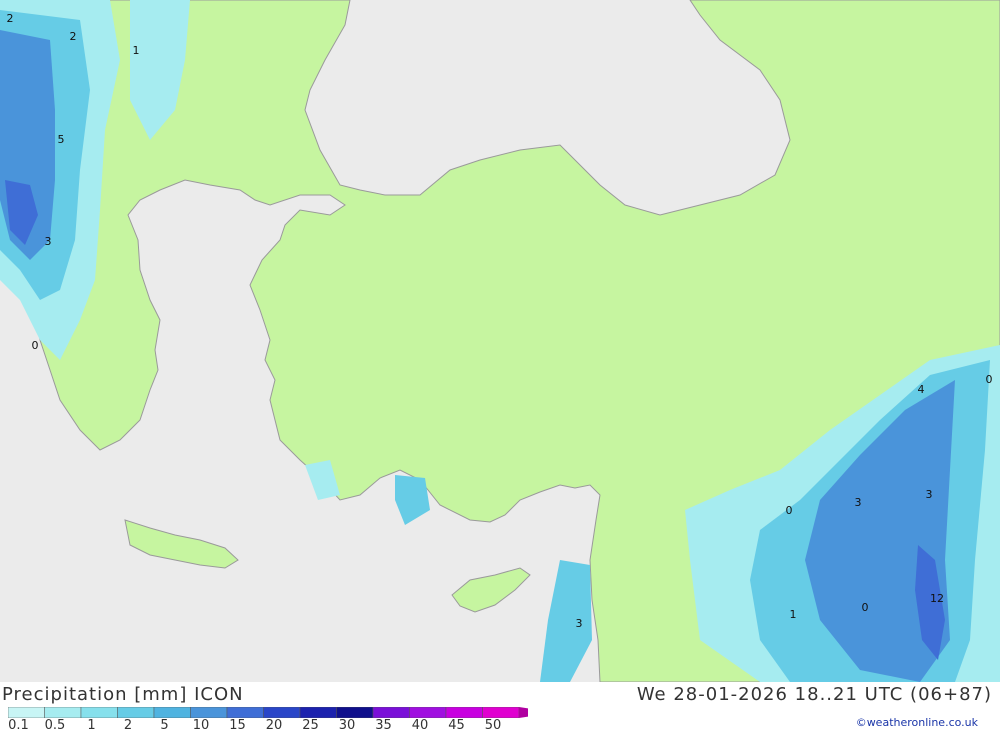 The height and width of the screenshot is (733, 1000). Describe the element at coordinates (123, 694) in the screenshot. I see `map-title: Precipitation [mm] ICON` at that location.